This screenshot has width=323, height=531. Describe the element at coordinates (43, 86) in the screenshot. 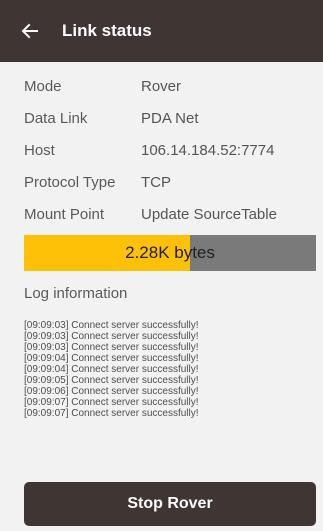

I see `mode-label: Mode` at that location.